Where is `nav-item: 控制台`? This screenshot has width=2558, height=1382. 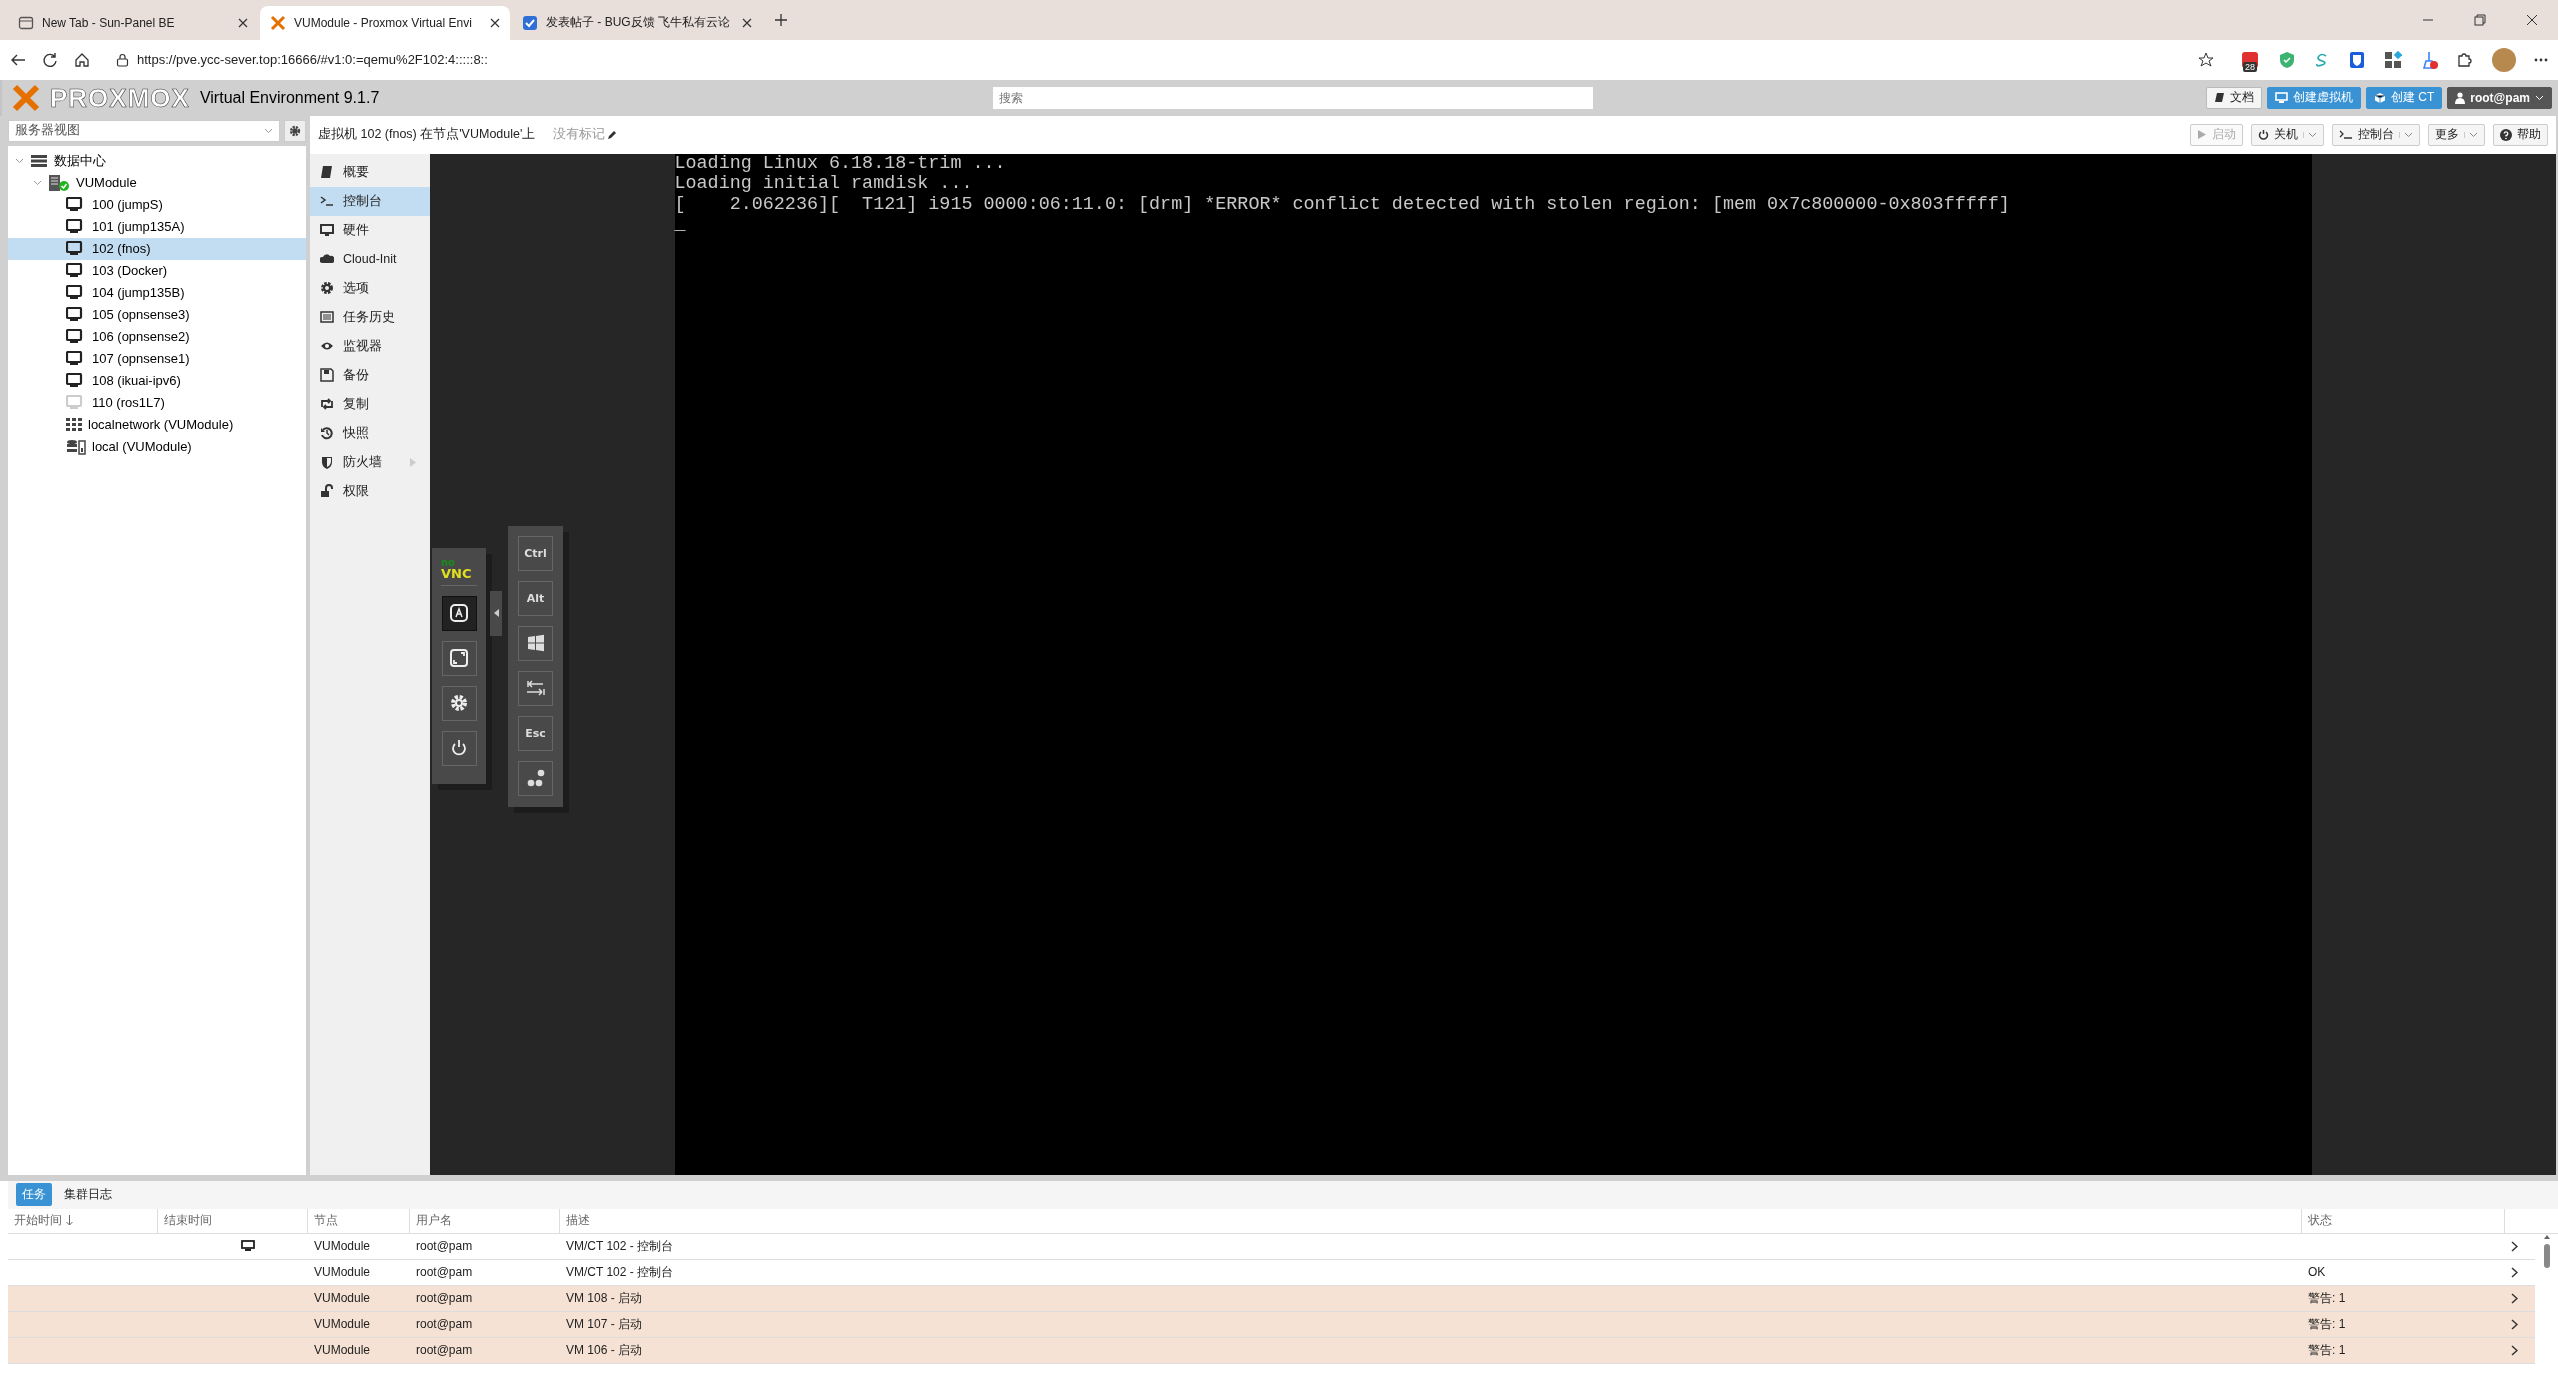 nav-item: 控制台 is located at coordinates (370, 201).